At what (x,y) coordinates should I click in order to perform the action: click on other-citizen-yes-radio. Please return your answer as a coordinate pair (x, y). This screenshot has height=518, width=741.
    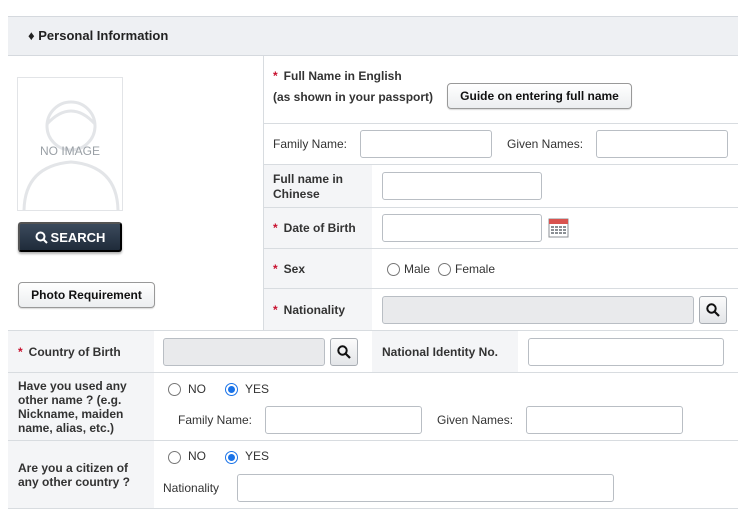
    Looking at the image, I should click on (231, 457).